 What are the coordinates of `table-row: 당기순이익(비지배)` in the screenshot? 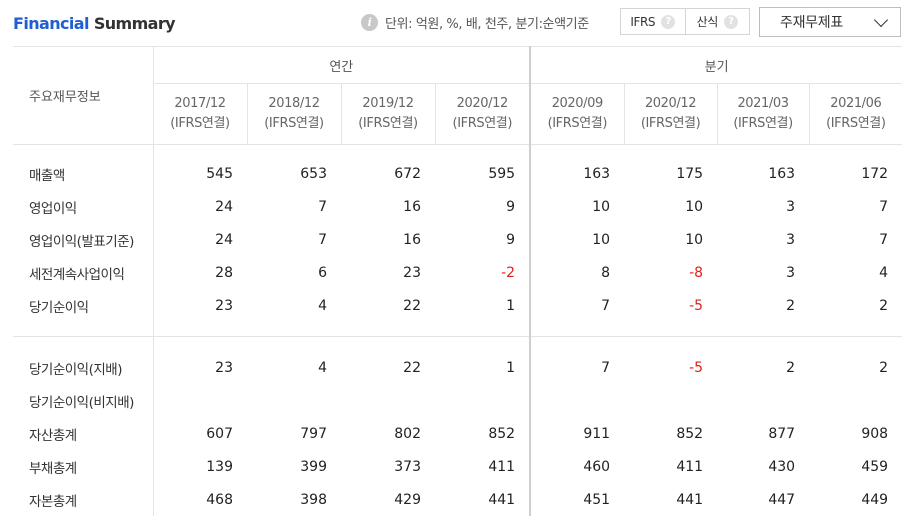 It's located at (457, 400).